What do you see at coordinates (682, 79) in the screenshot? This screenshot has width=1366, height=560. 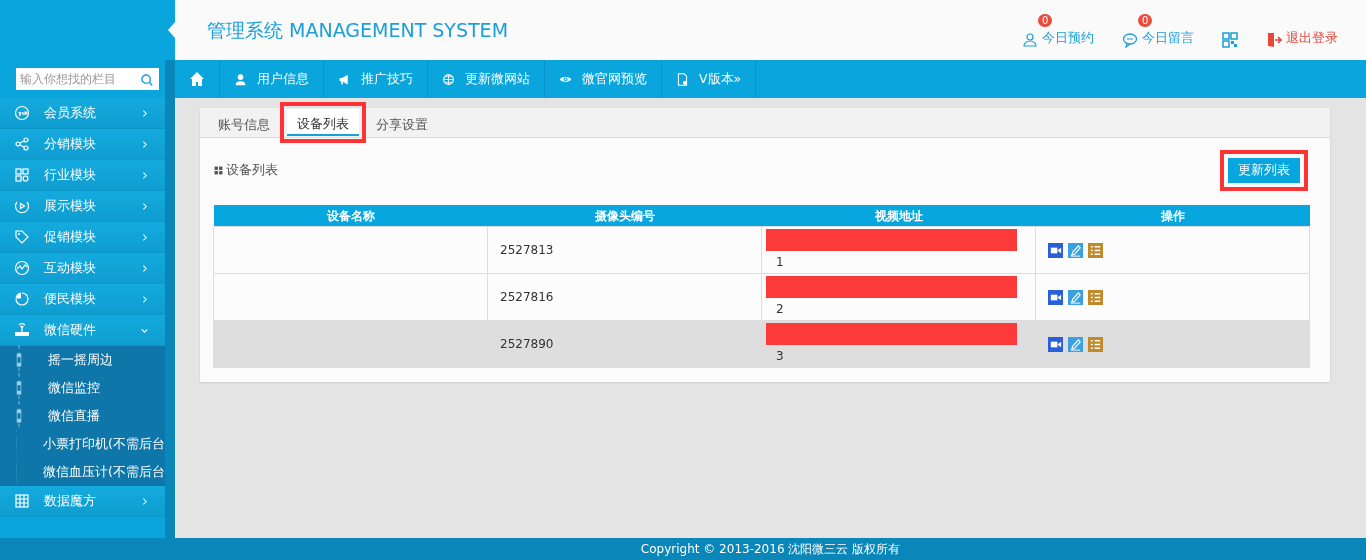 I see `document-icon` at bounding box center [682, 79].